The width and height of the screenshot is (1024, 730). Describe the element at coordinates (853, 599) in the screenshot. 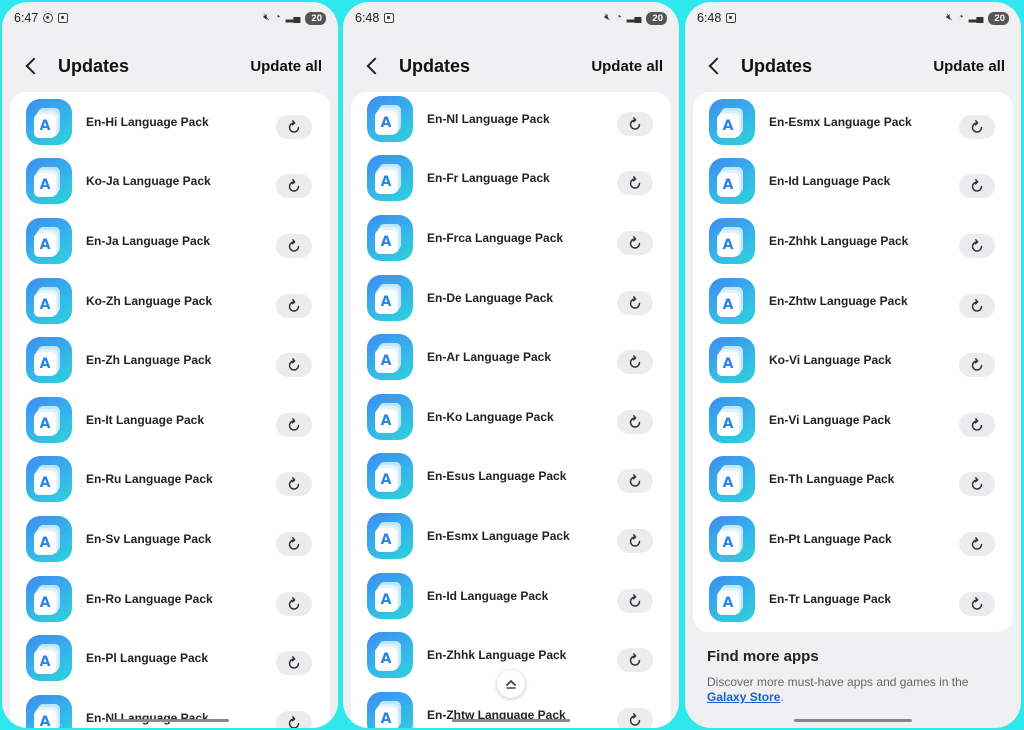

I see `list-item: A En-Tr Language Pack` at that location.